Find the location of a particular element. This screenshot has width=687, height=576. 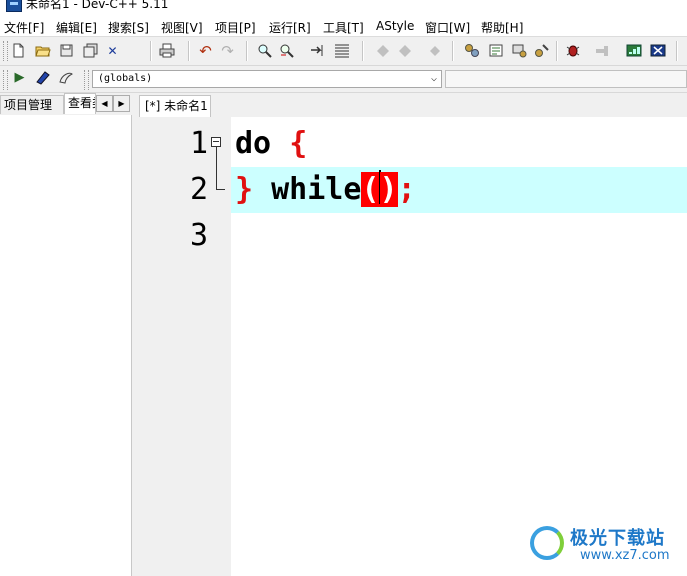

site-watermark: 极光下载站 www.xz7.com is located at coordinates (608, 545).